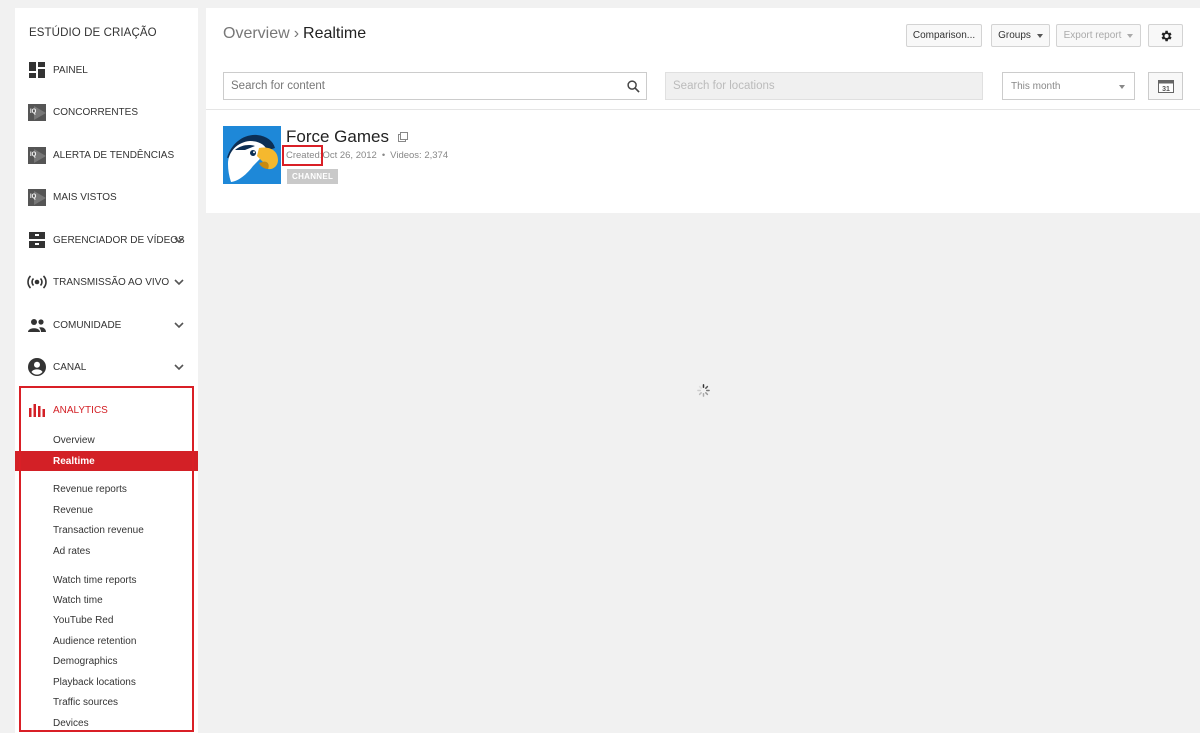 The image size is (1200, 733). I want to click on loading-spinner-icon, so click(703, 390).